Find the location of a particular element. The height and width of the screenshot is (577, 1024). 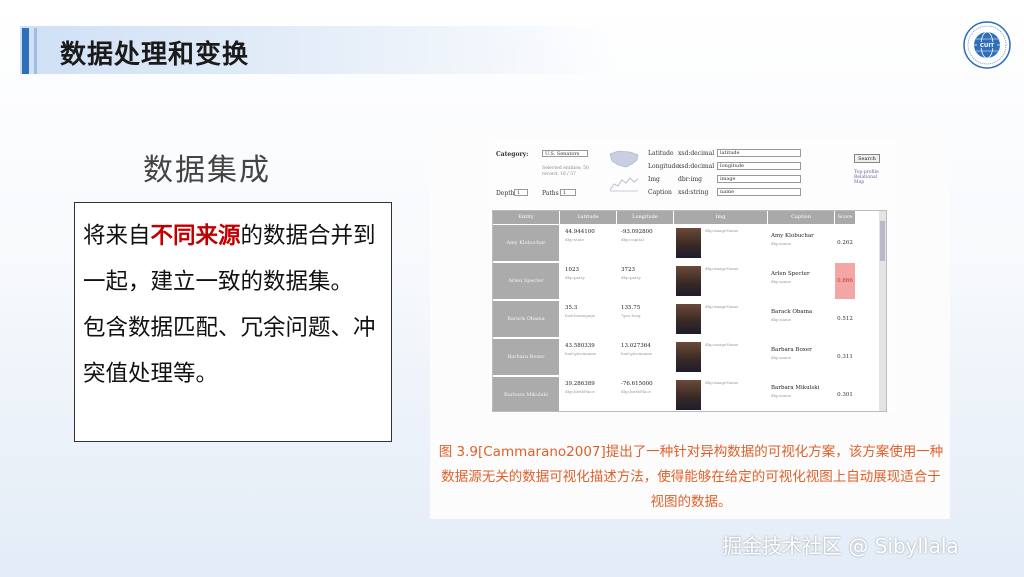

description-prefix: 将来自 is located at coordinates (117, 236).